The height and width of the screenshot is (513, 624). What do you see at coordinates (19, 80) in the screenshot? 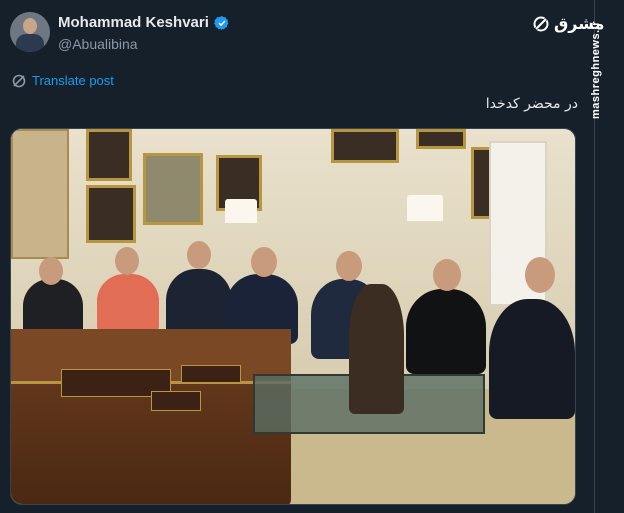
I see `translate-icon` at bounding box center [19, 80].